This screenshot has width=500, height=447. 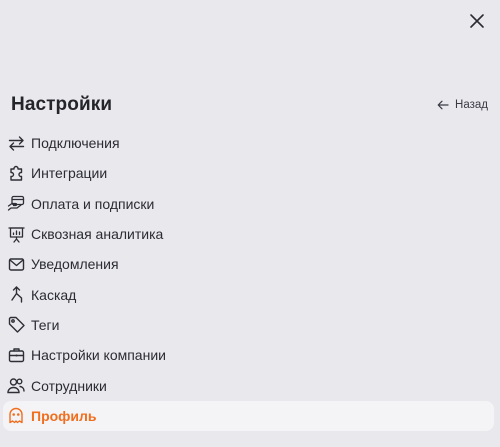 What do you see at coordinates (45, 324) in the screenshot?
I see `menu-item-label: Теги` at bounding box center [45, 324].